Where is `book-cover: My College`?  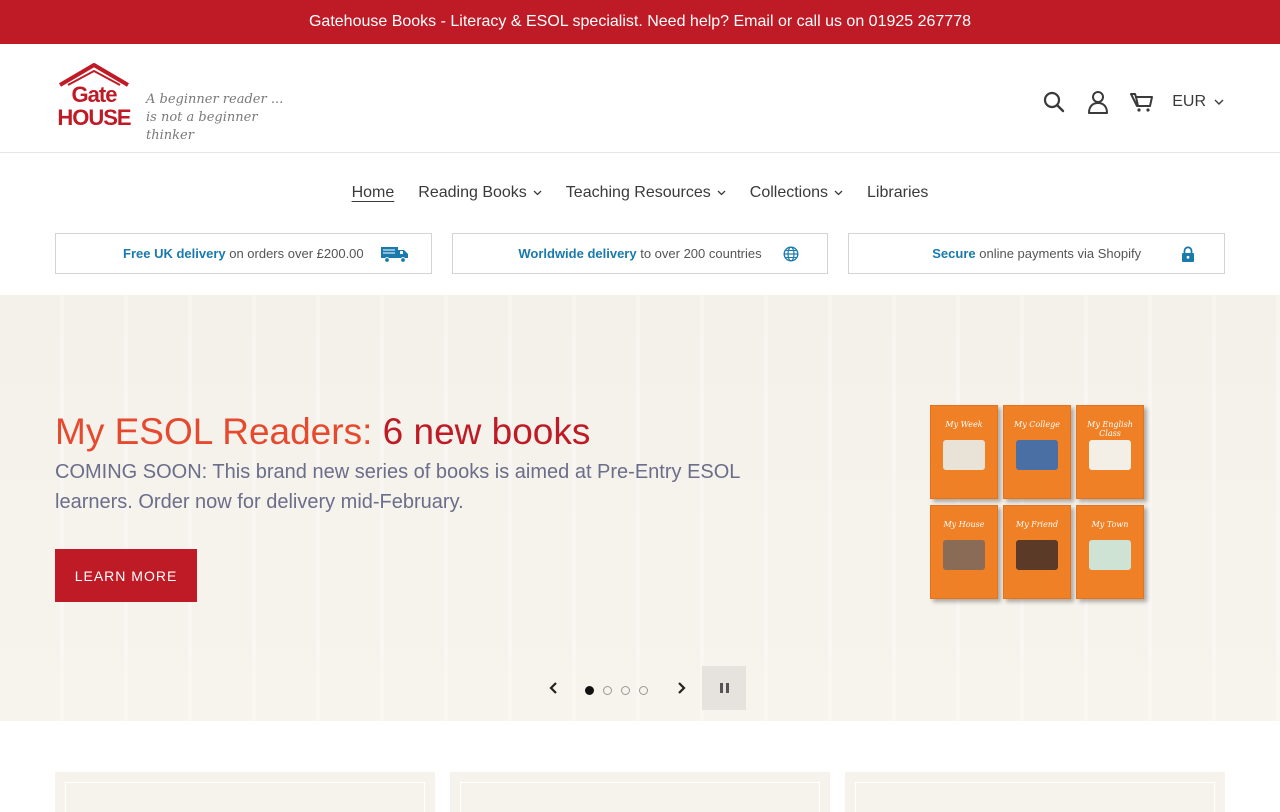 book-cover: My College is located at coordinates (1037, 452).